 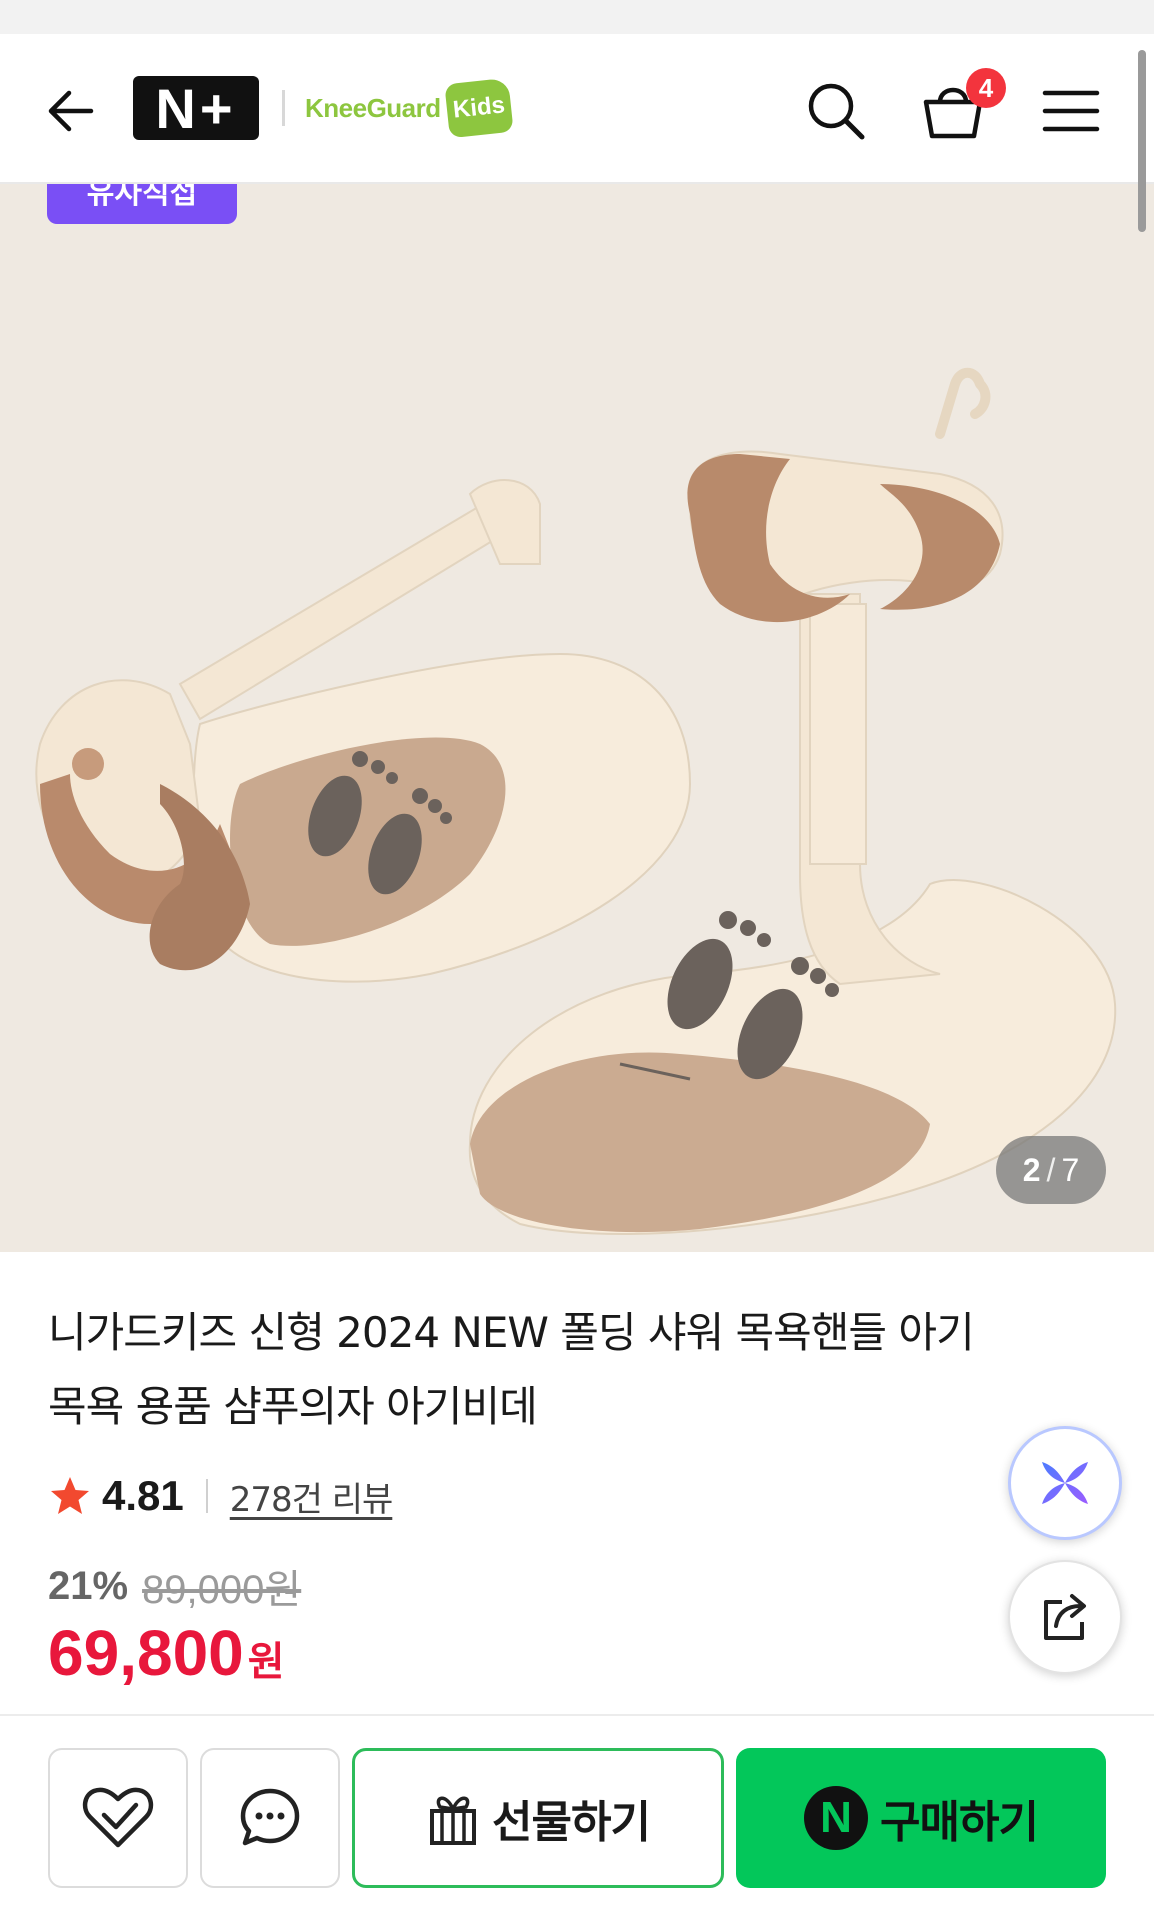 I want to click on page-scrollbar, so click(x=1142, y=141).